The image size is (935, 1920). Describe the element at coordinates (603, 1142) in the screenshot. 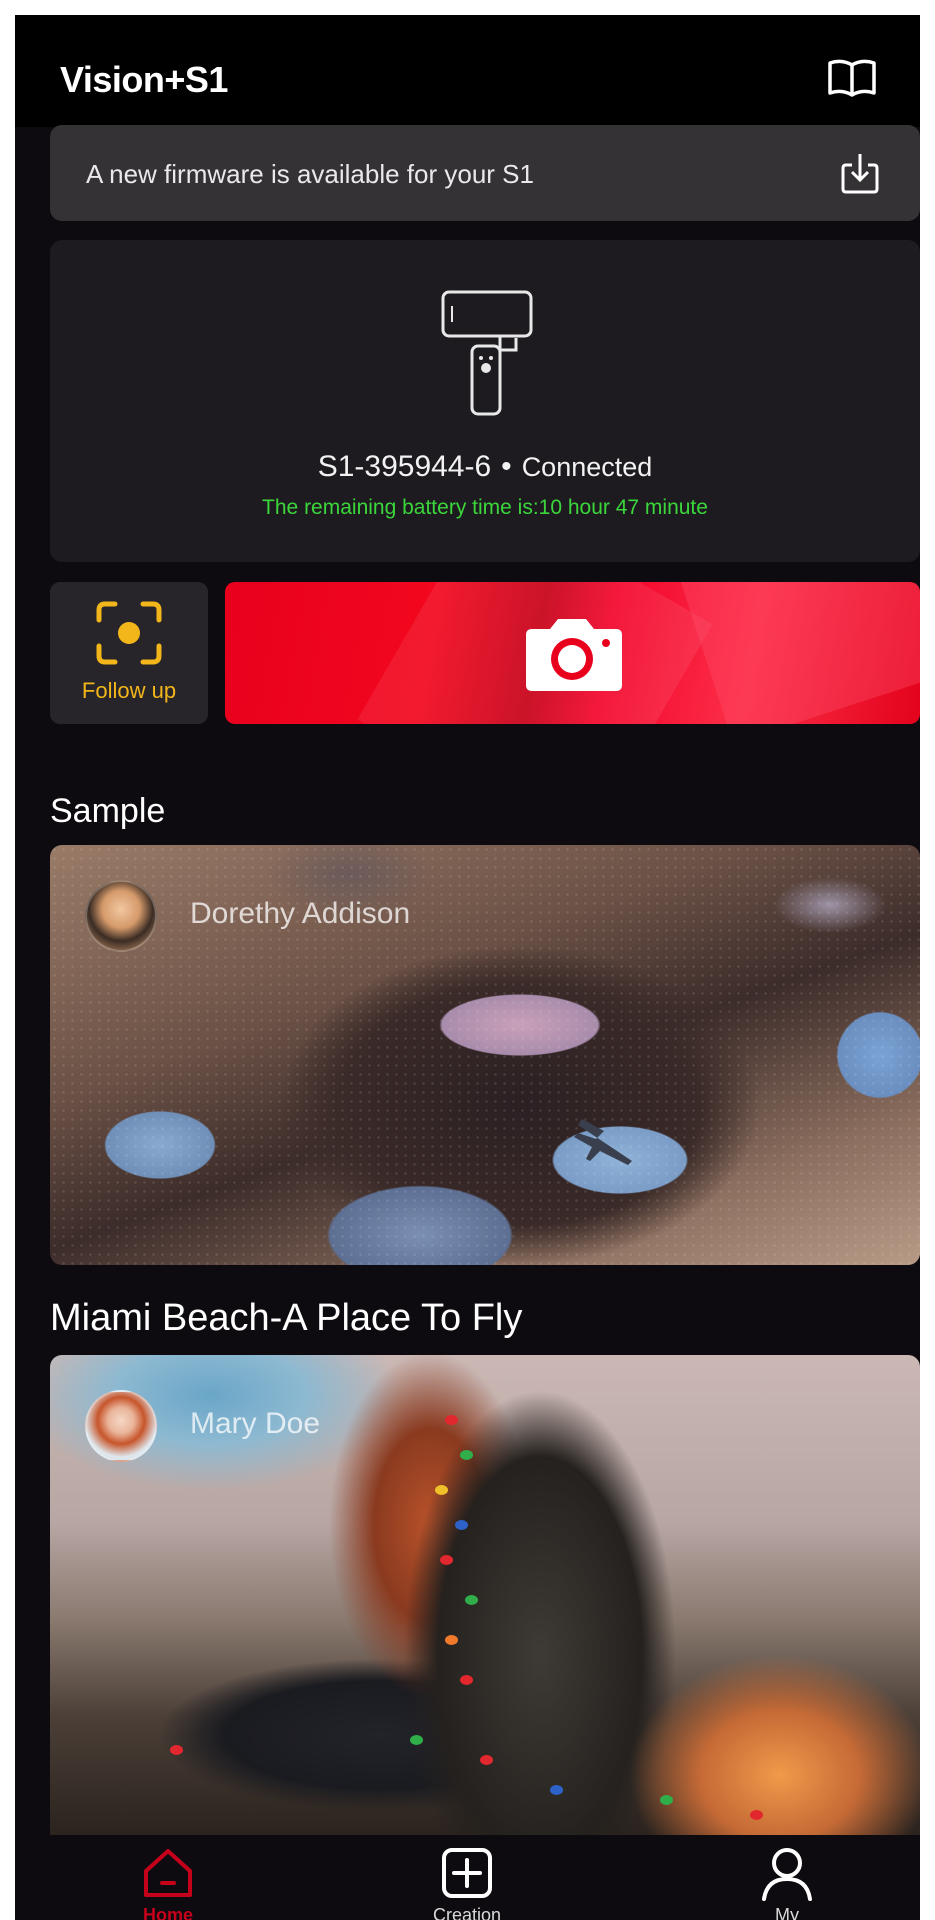

I see `airplane-icon` at that location.